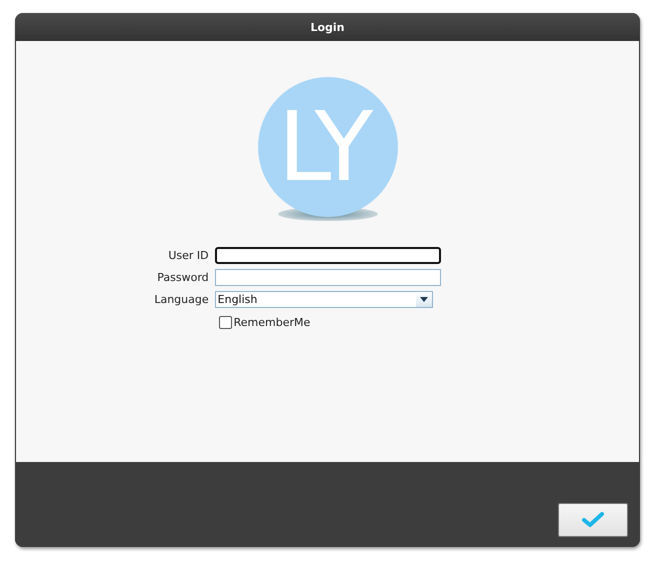  Describe the element at coordinates (328, 147) in the screenshot. I see `logo: LY` at that location.